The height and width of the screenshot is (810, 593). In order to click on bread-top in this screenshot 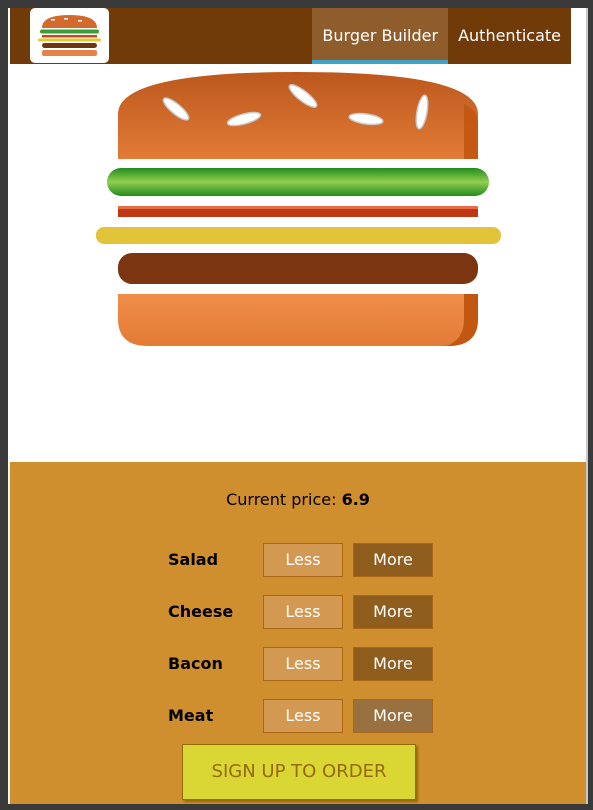, I will do `click(298, 115)`.